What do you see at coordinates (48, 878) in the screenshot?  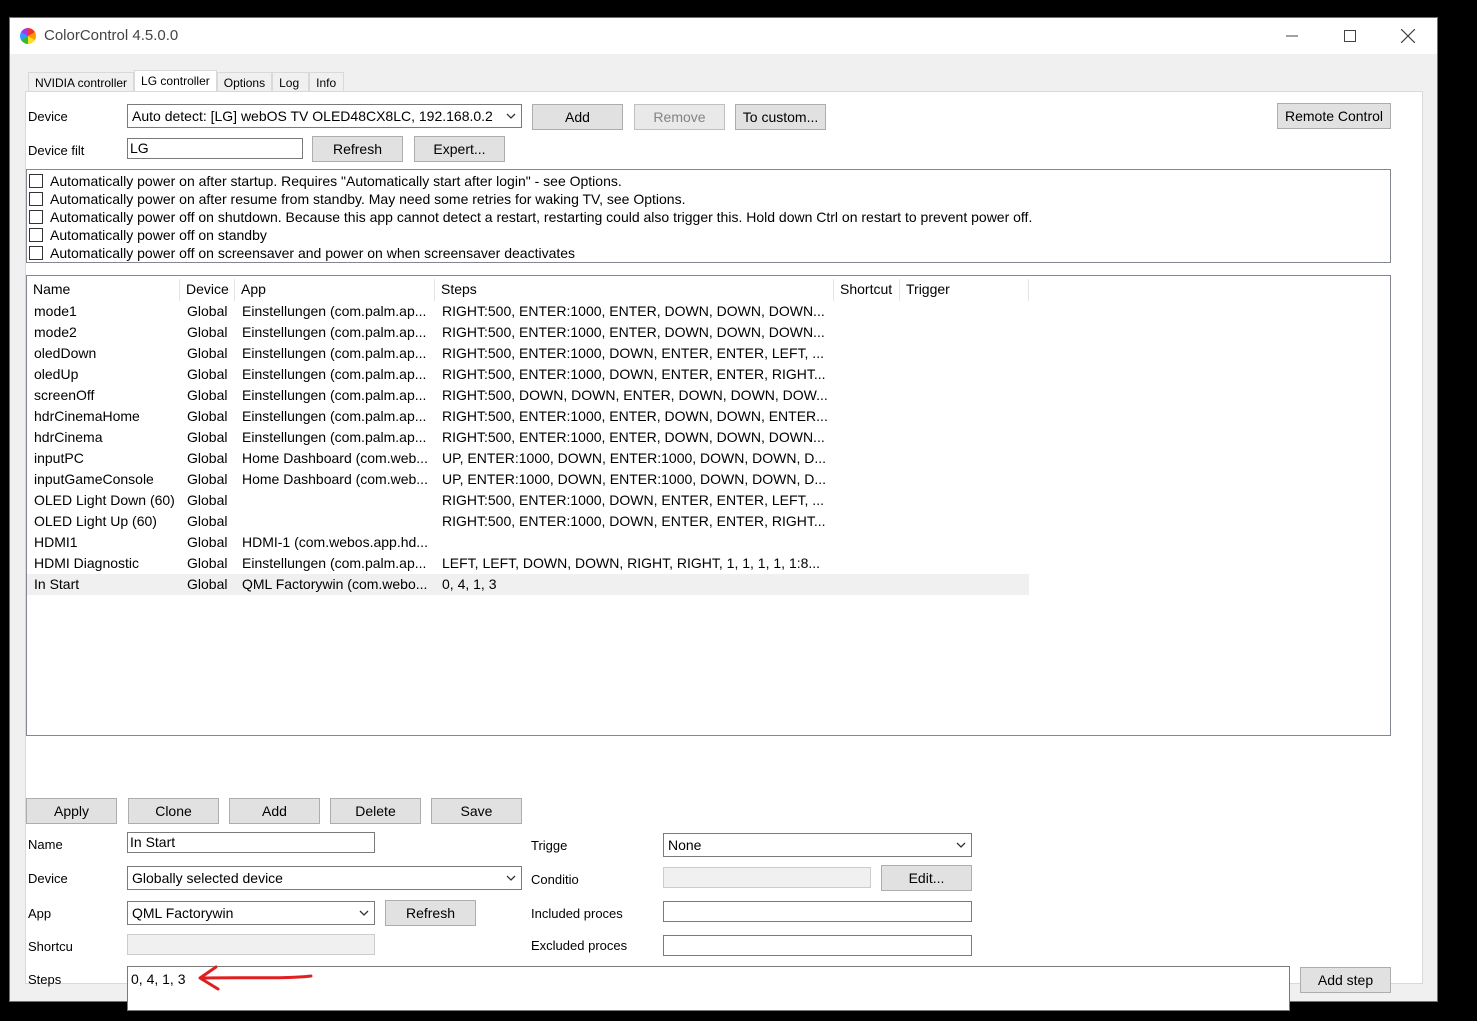 I see `device-label-editor: Device` at bounding box center [48, 878].